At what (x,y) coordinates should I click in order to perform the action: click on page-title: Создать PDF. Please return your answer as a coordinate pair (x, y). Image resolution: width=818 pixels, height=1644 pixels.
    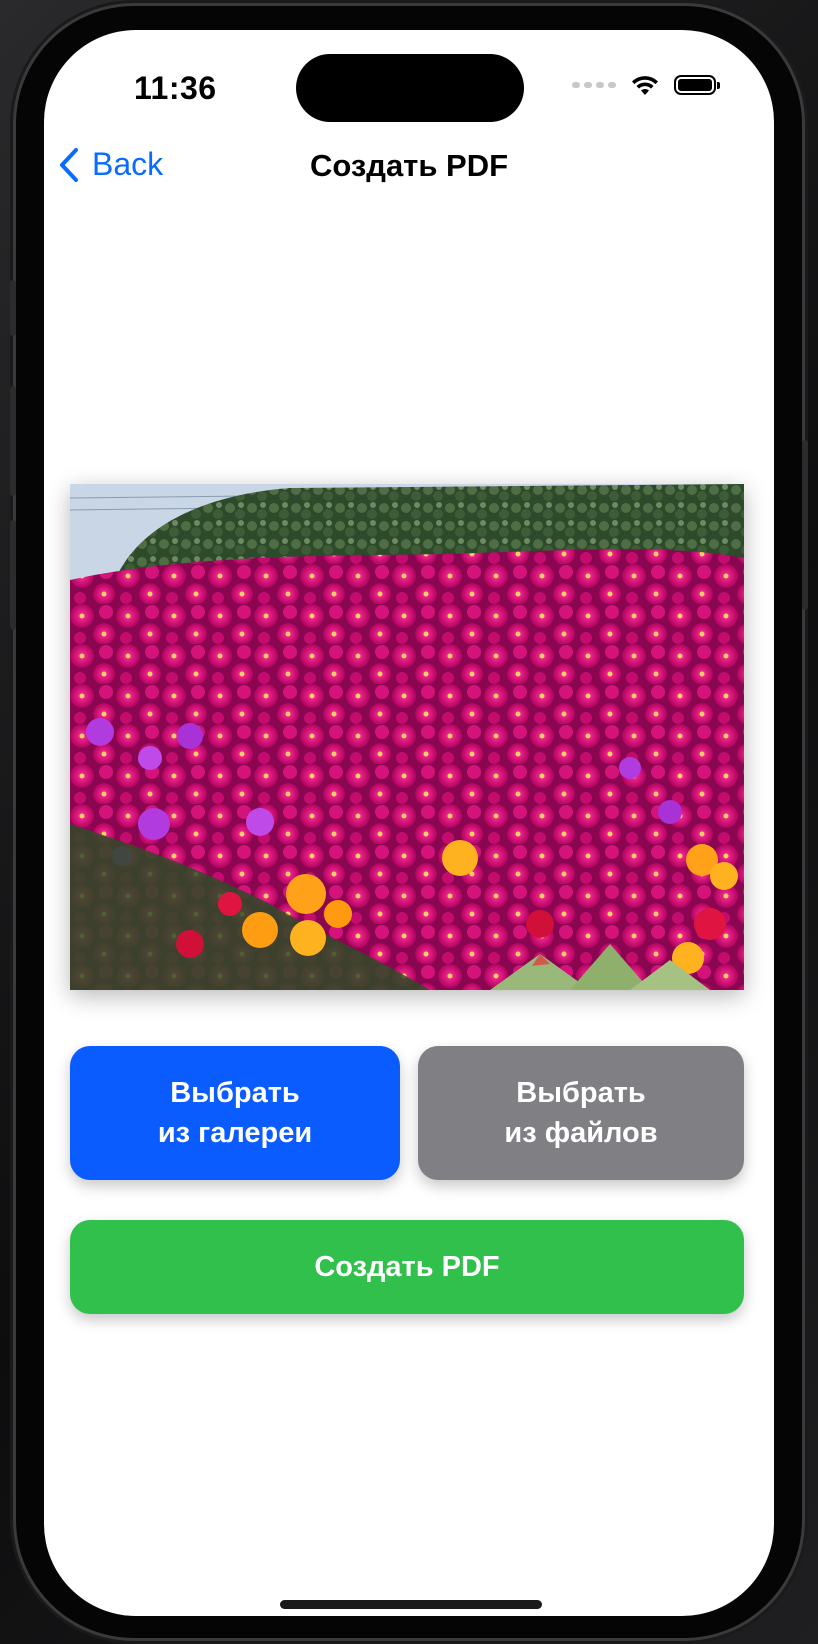
    Looking at the image, I should click on (409, 165).